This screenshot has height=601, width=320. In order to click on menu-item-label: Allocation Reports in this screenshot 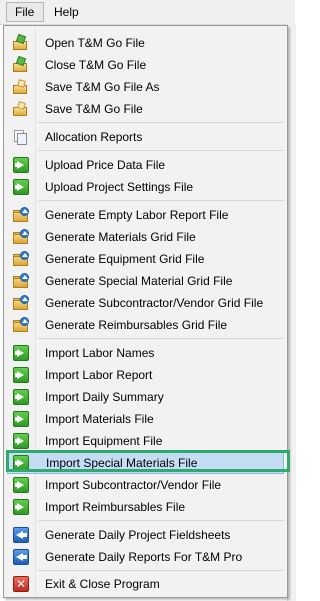, I will do `click(94, 137)`.